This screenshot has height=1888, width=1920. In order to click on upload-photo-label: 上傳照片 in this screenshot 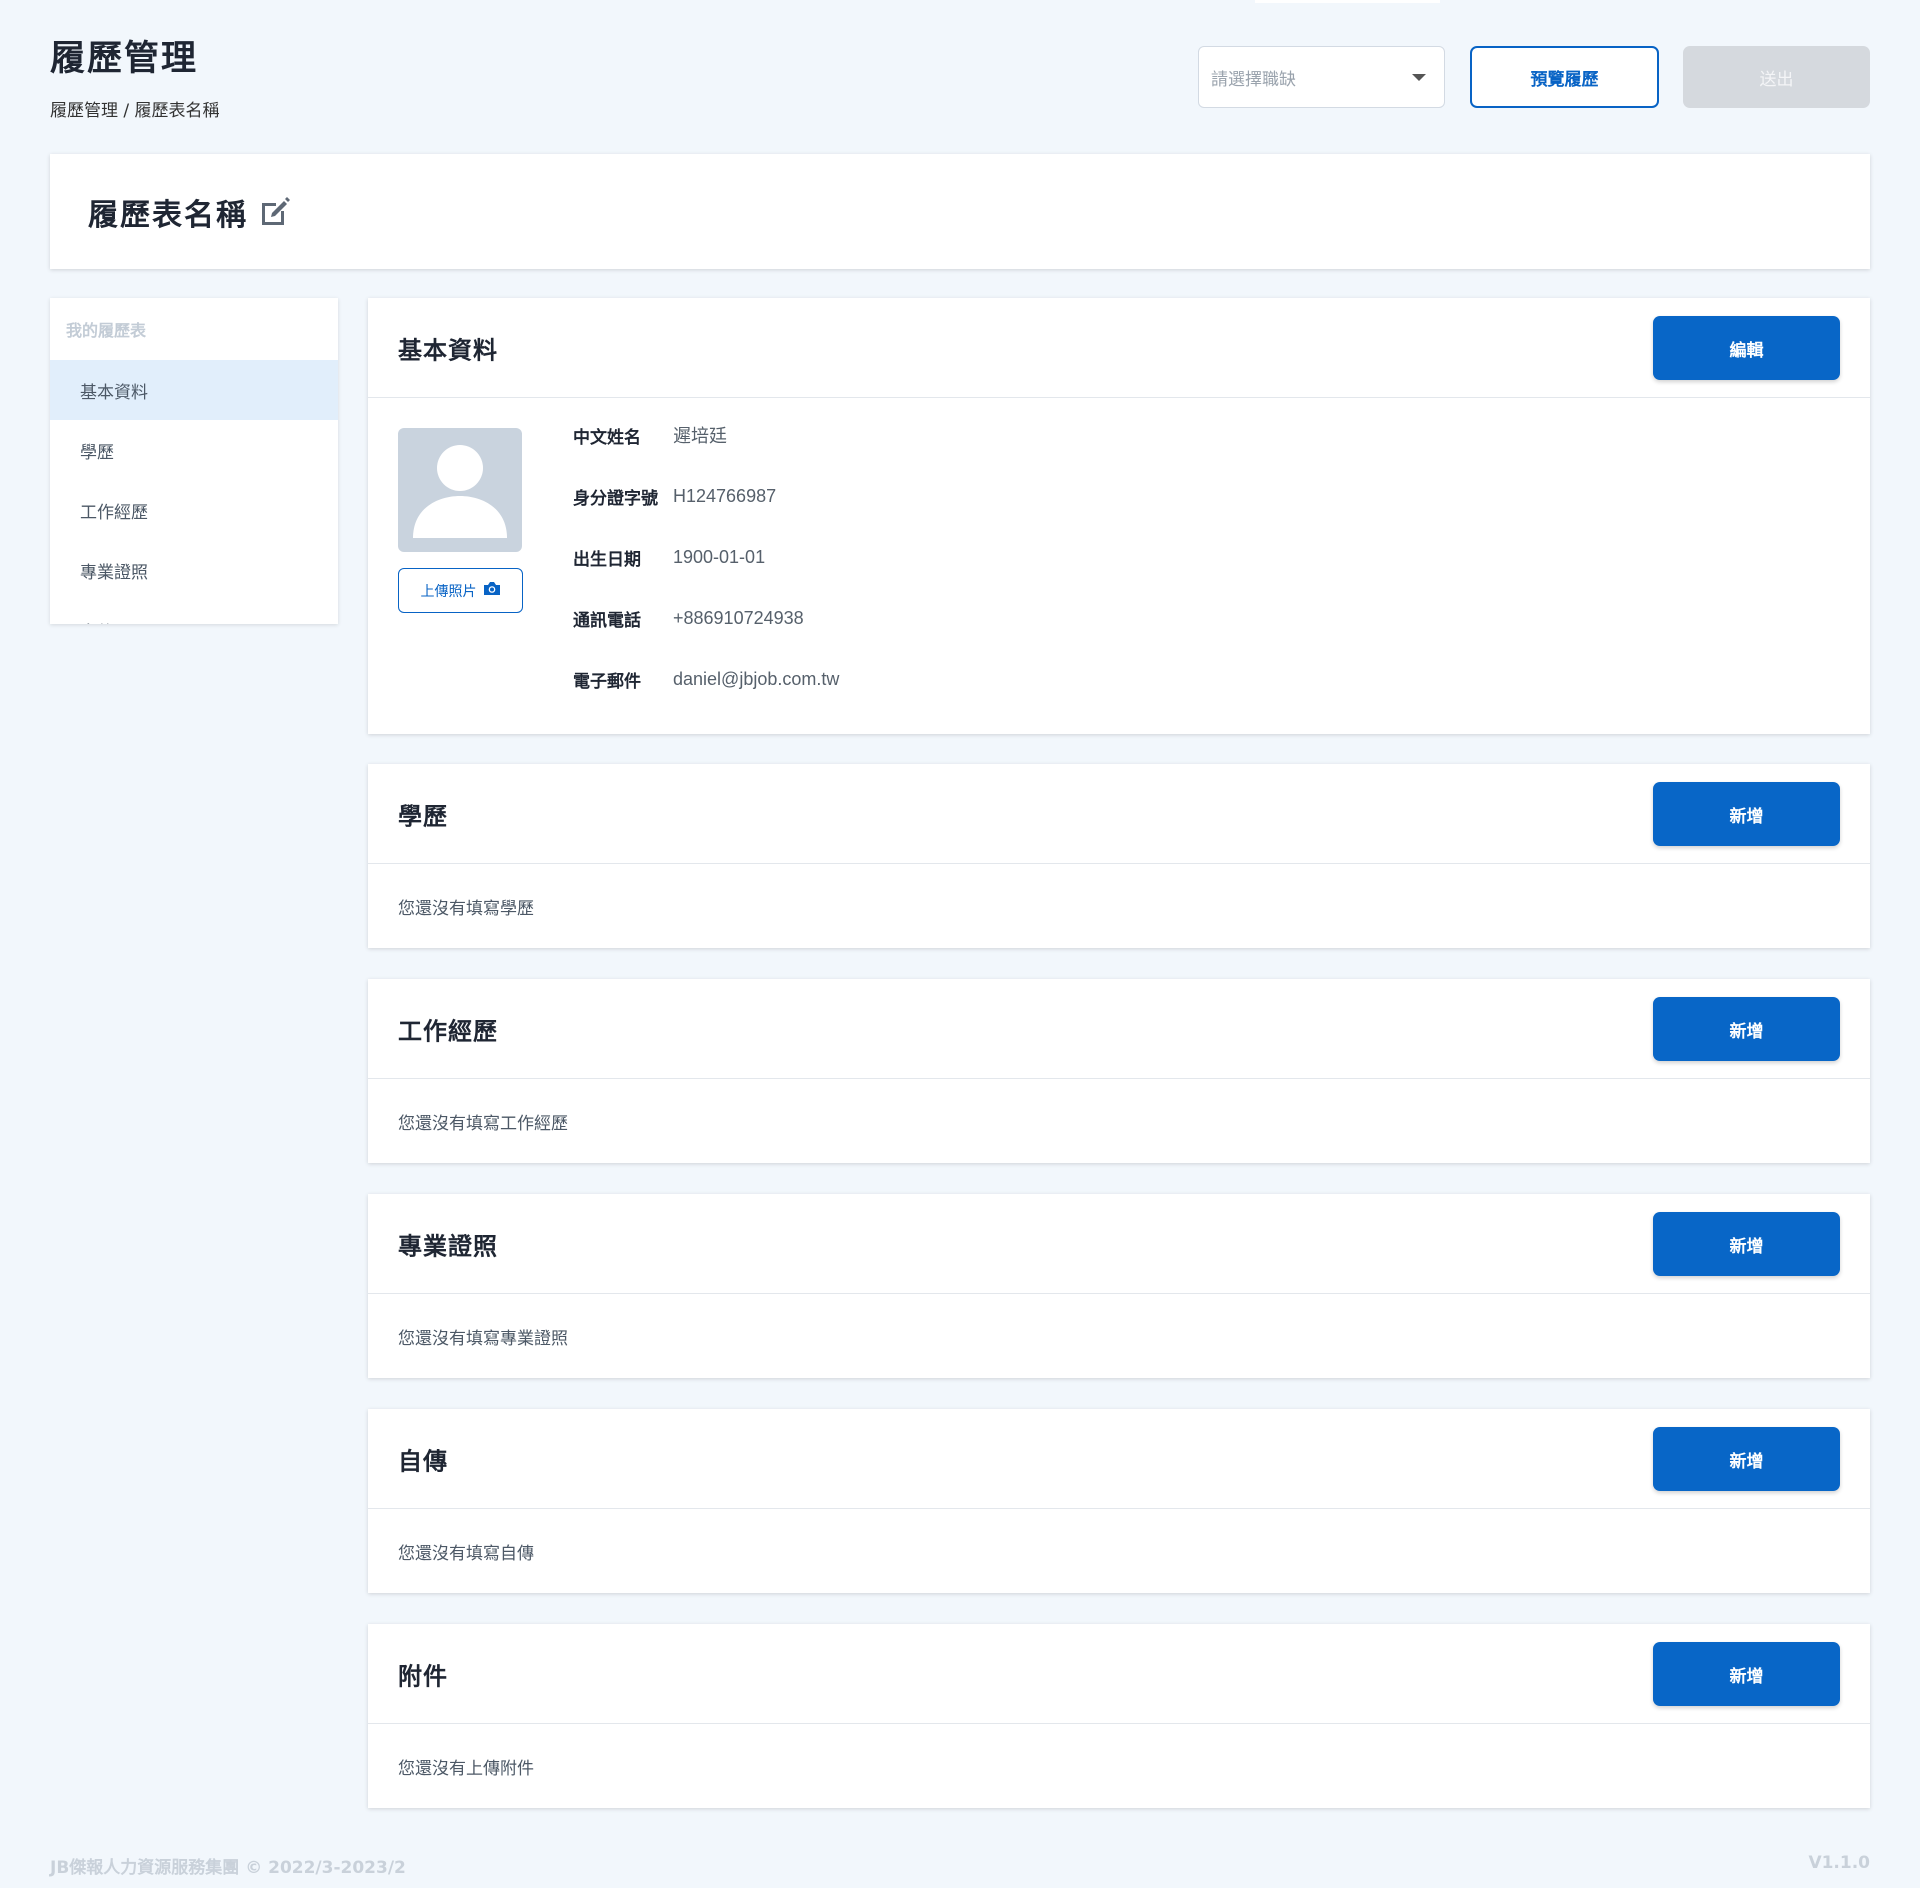, I will do `click(448, 591)`.